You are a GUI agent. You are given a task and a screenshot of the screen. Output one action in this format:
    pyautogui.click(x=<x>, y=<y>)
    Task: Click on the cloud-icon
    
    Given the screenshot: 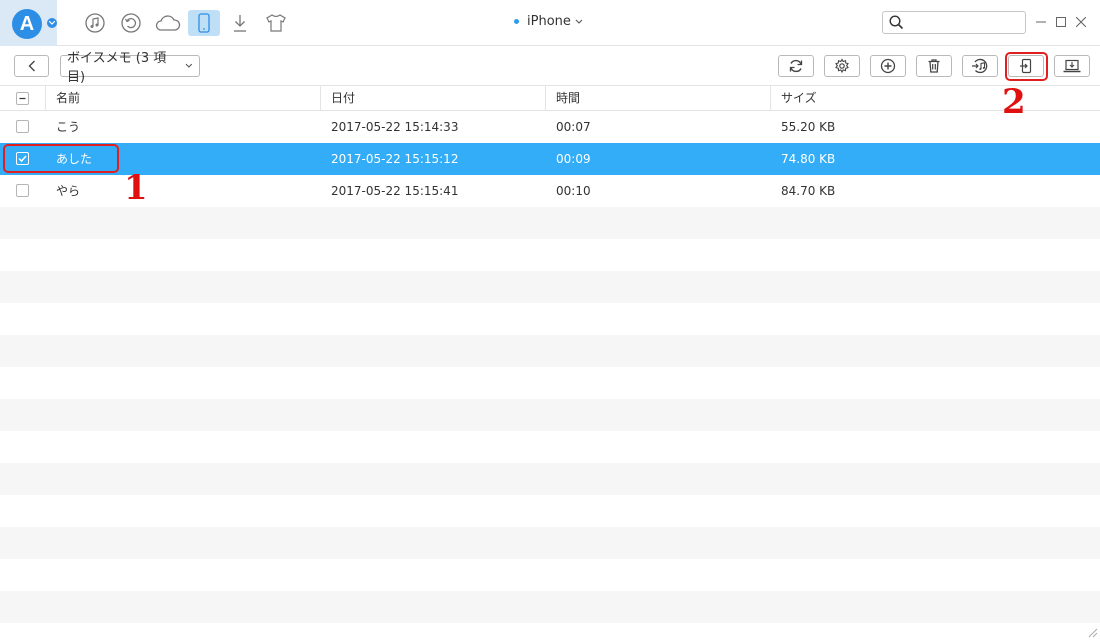 What is the action you would take?
    pyautogui.click(x=168, y=23)
    